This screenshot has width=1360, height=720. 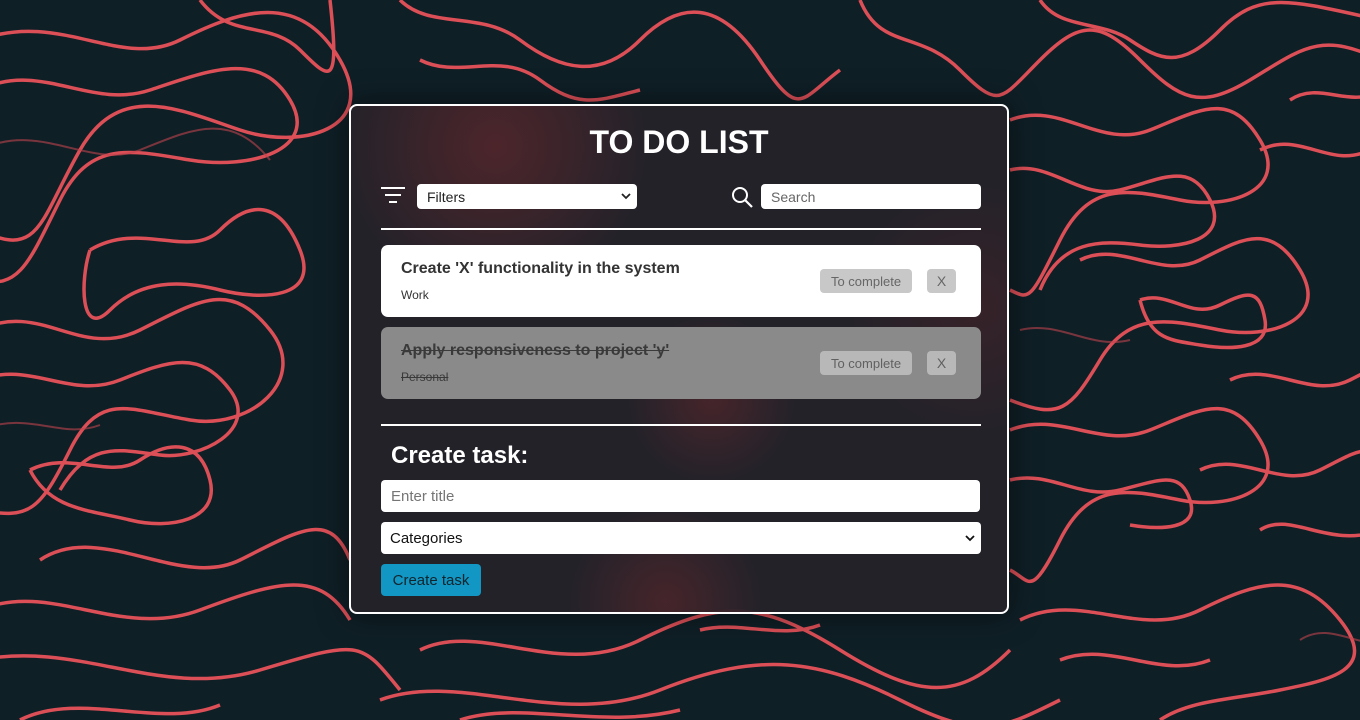 I want to click on task-title: Apply responsiveness to project 'y', so click(x=535, y=350).